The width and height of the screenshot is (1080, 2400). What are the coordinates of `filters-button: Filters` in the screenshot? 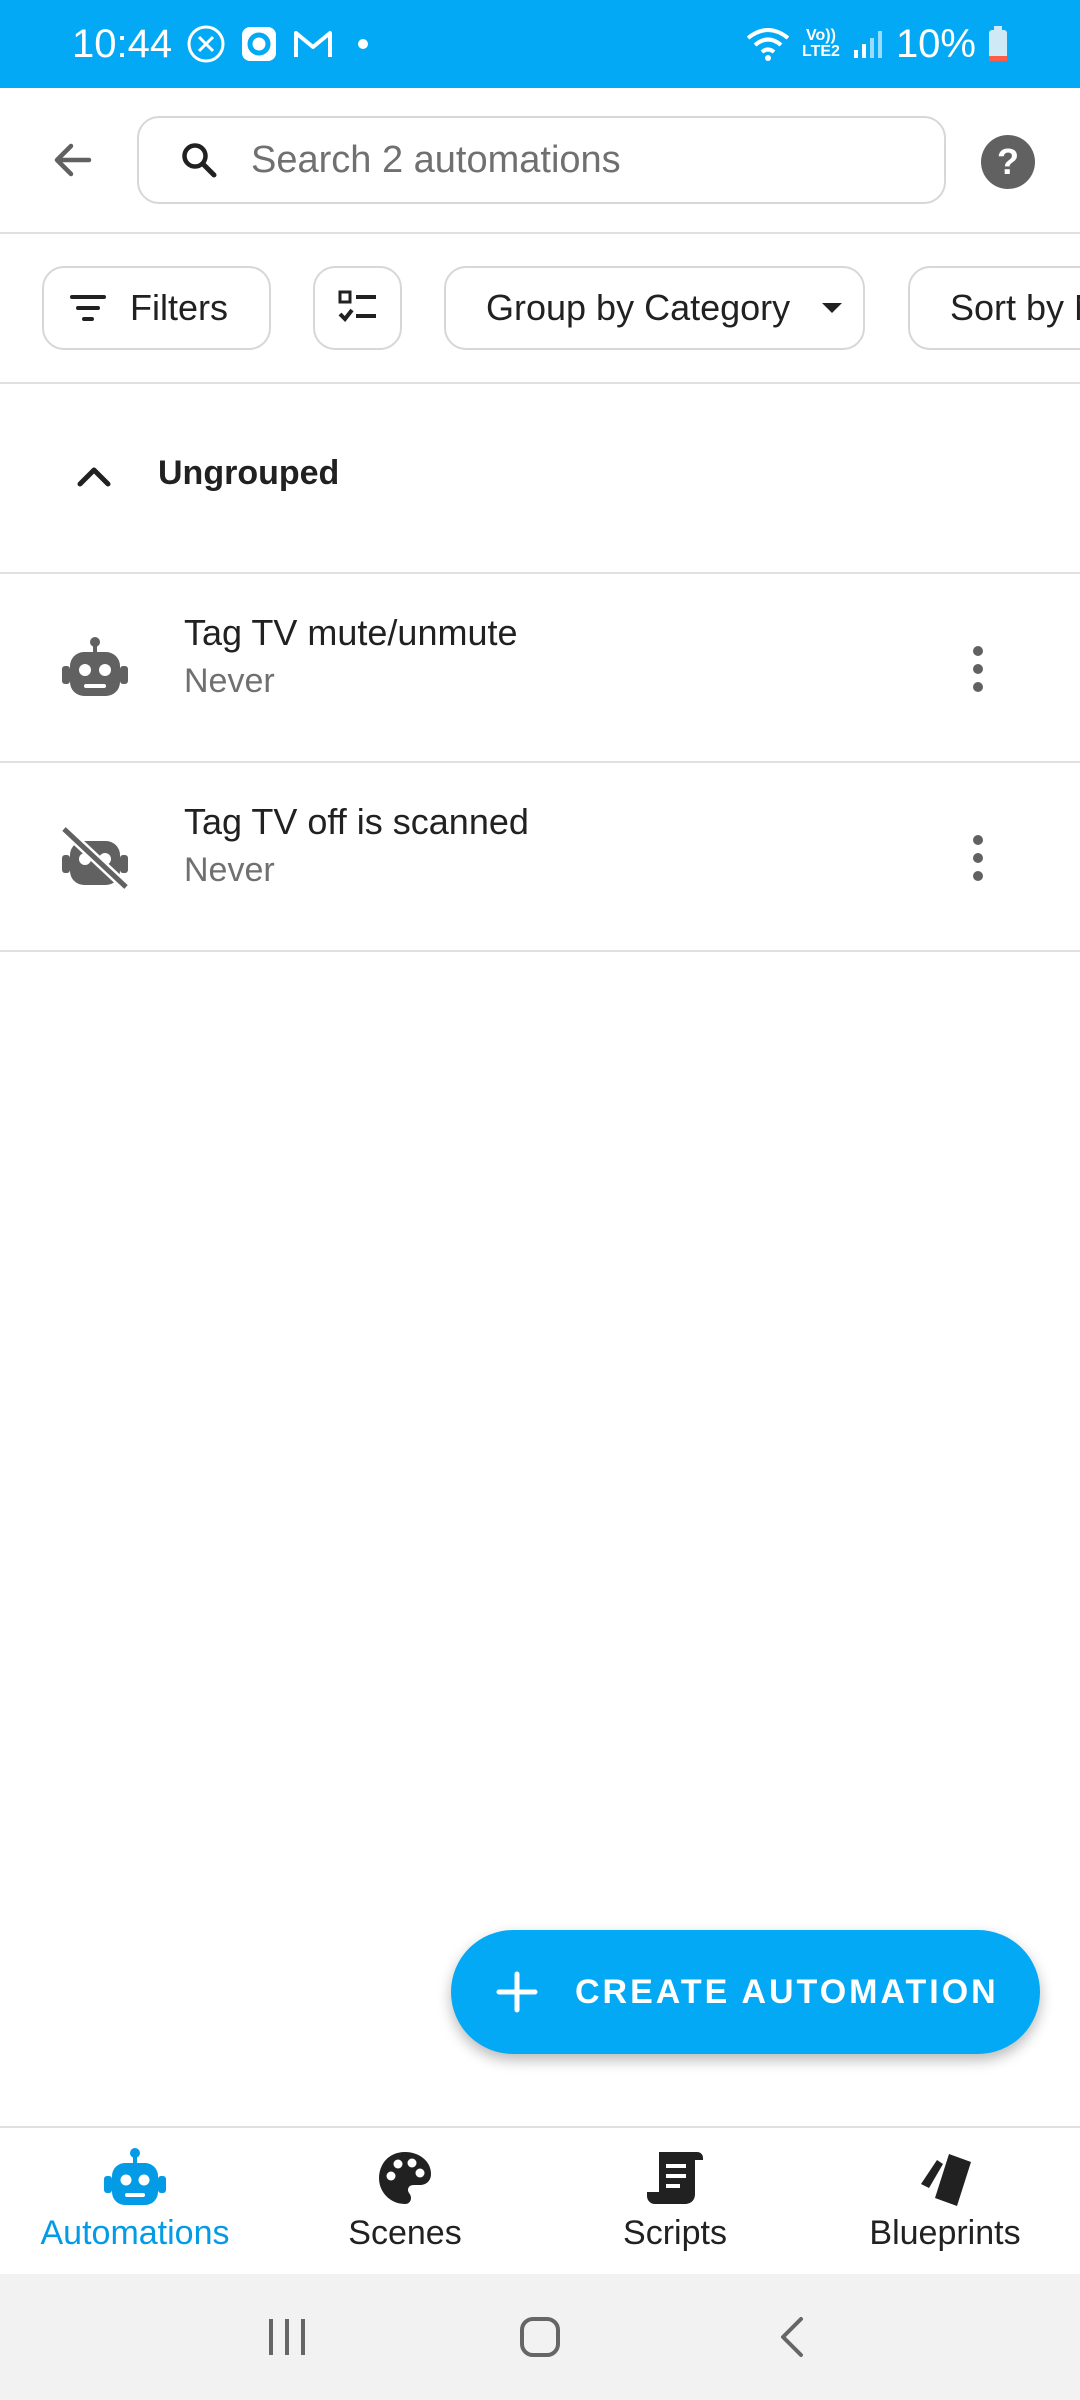 It's located at (156, 308).